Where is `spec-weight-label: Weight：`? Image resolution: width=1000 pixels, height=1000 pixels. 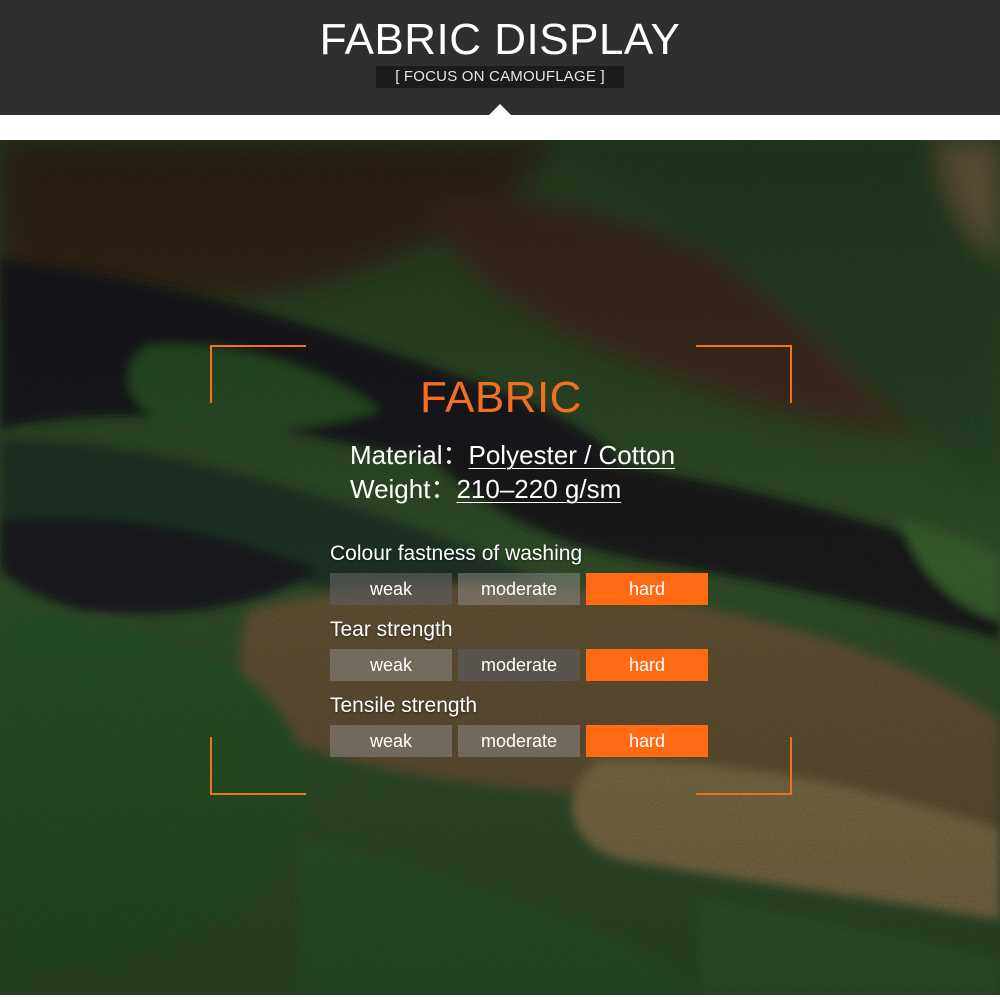
spec-weight-label: Weight： is located at coordinates (403, 489).